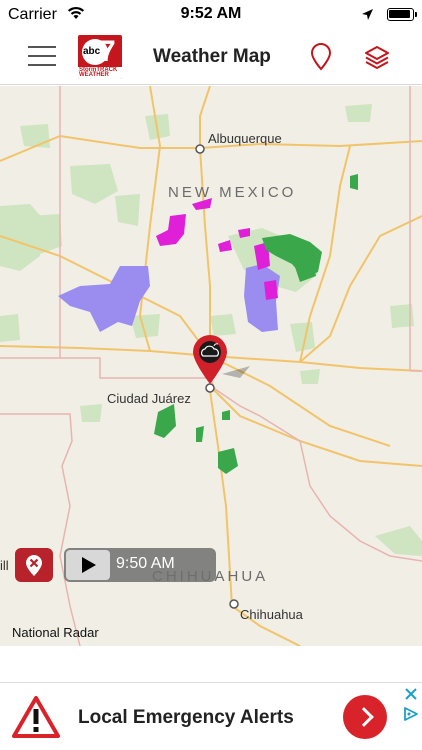  I want to click on logo-subtext: StormTRACK WEATHER, so click(98, 72).